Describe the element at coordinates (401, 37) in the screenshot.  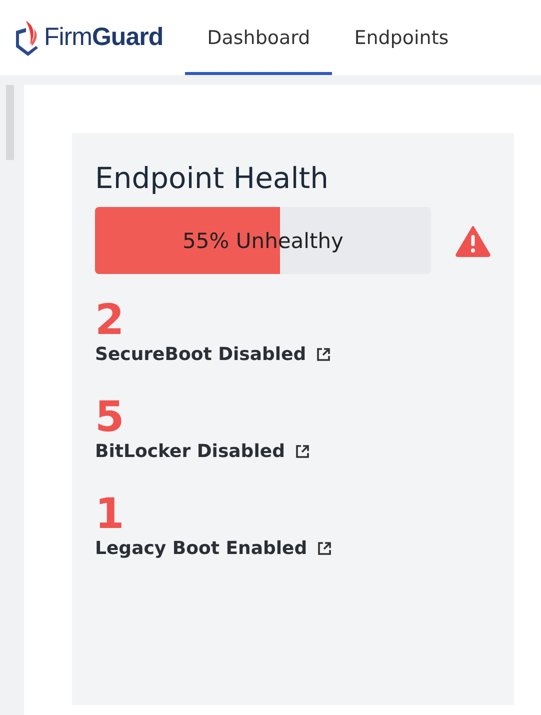
I see `nav-tab: Endpoints` at that location.